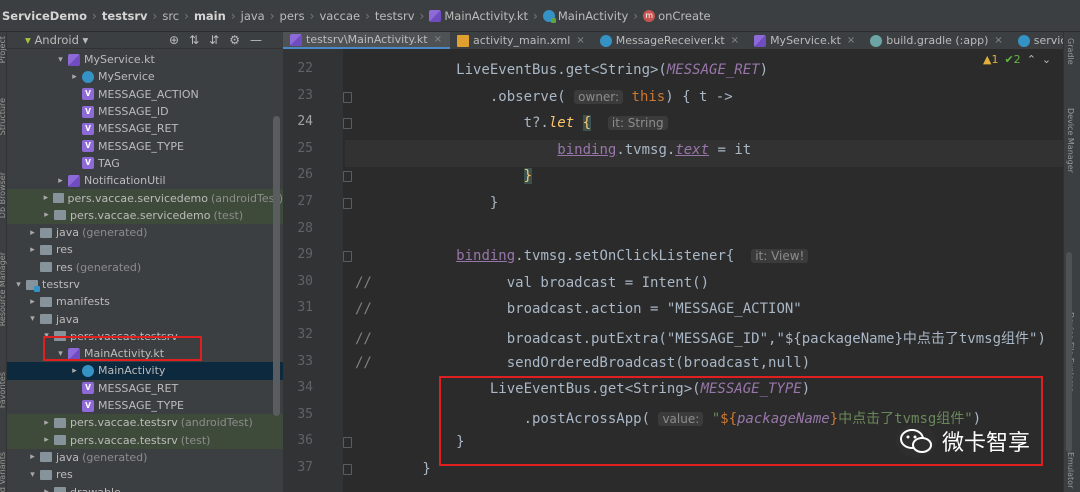 This screenshot has height=492, width=1080. I want to click on breadcrumb-item: java, so click(253, 16).